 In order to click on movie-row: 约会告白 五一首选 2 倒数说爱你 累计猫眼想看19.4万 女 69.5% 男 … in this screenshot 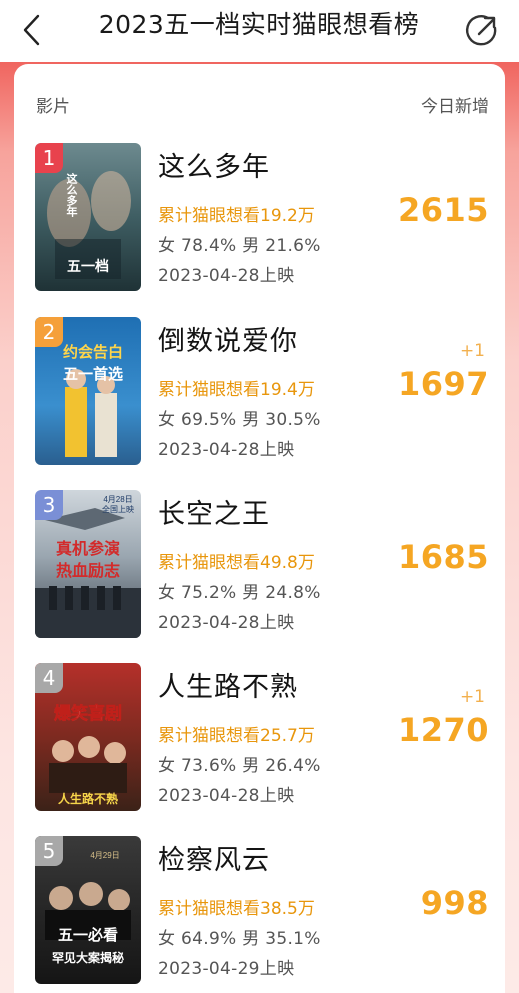, I will do `click(259, 392)`.